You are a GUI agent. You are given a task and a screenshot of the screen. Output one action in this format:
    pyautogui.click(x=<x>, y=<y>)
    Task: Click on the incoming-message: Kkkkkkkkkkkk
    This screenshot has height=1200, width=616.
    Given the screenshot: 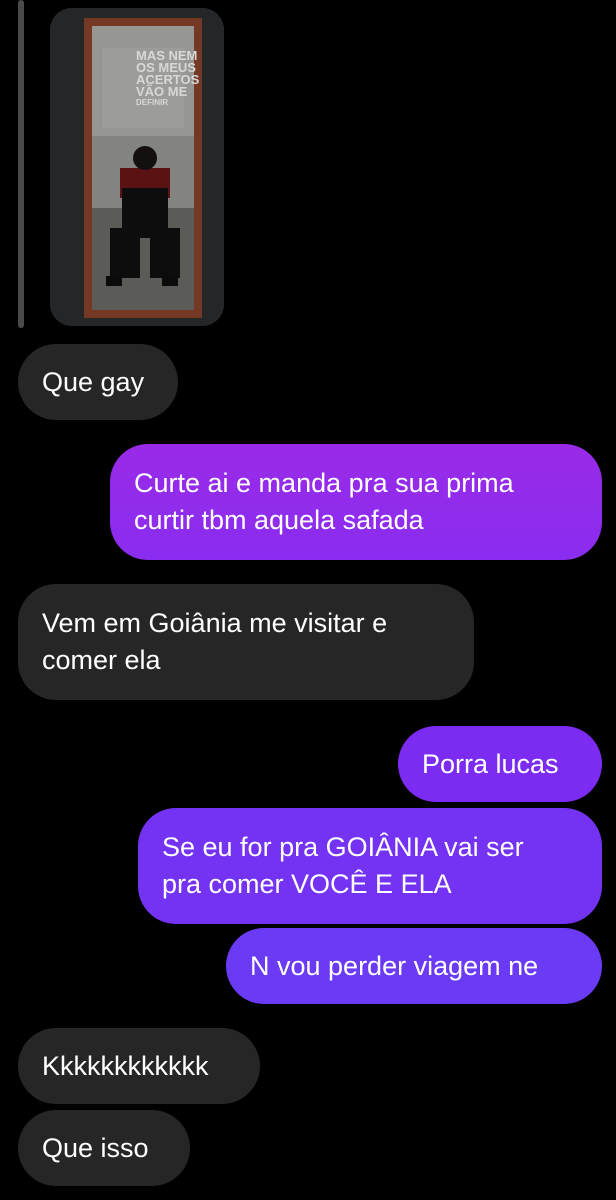 What is the action you would take?
    pyautogui.click(x=139, y=1066)
    